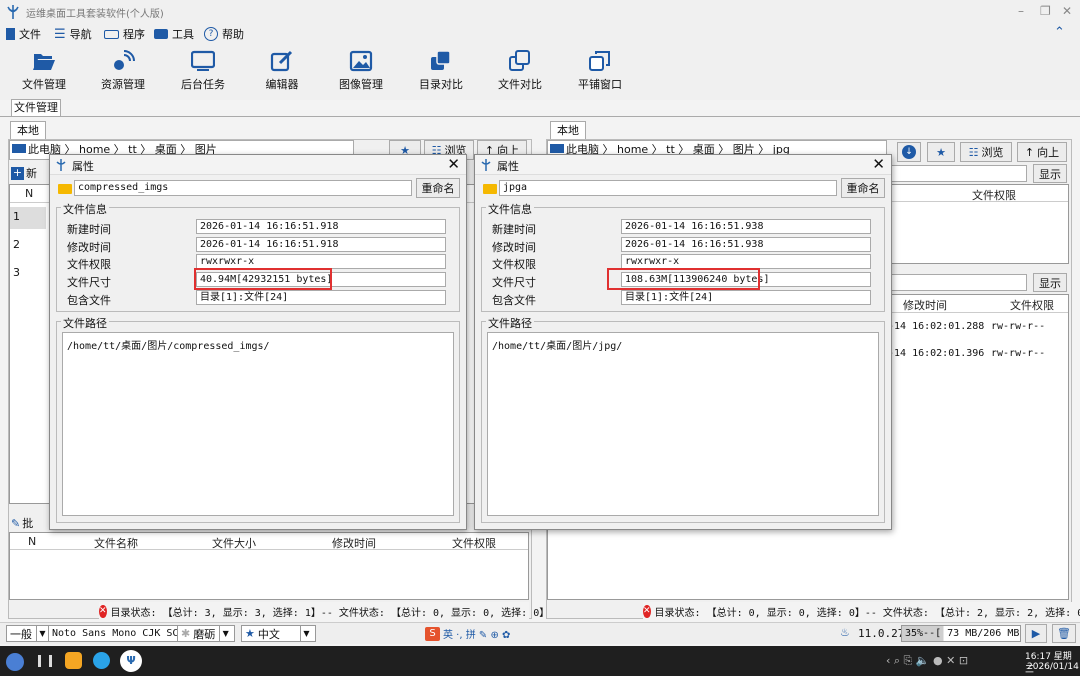 This screenshot has height=676, width=1080. Describe the element at coordinates (45, 661) in the screenshot. I see `multitask-icon` at that location.